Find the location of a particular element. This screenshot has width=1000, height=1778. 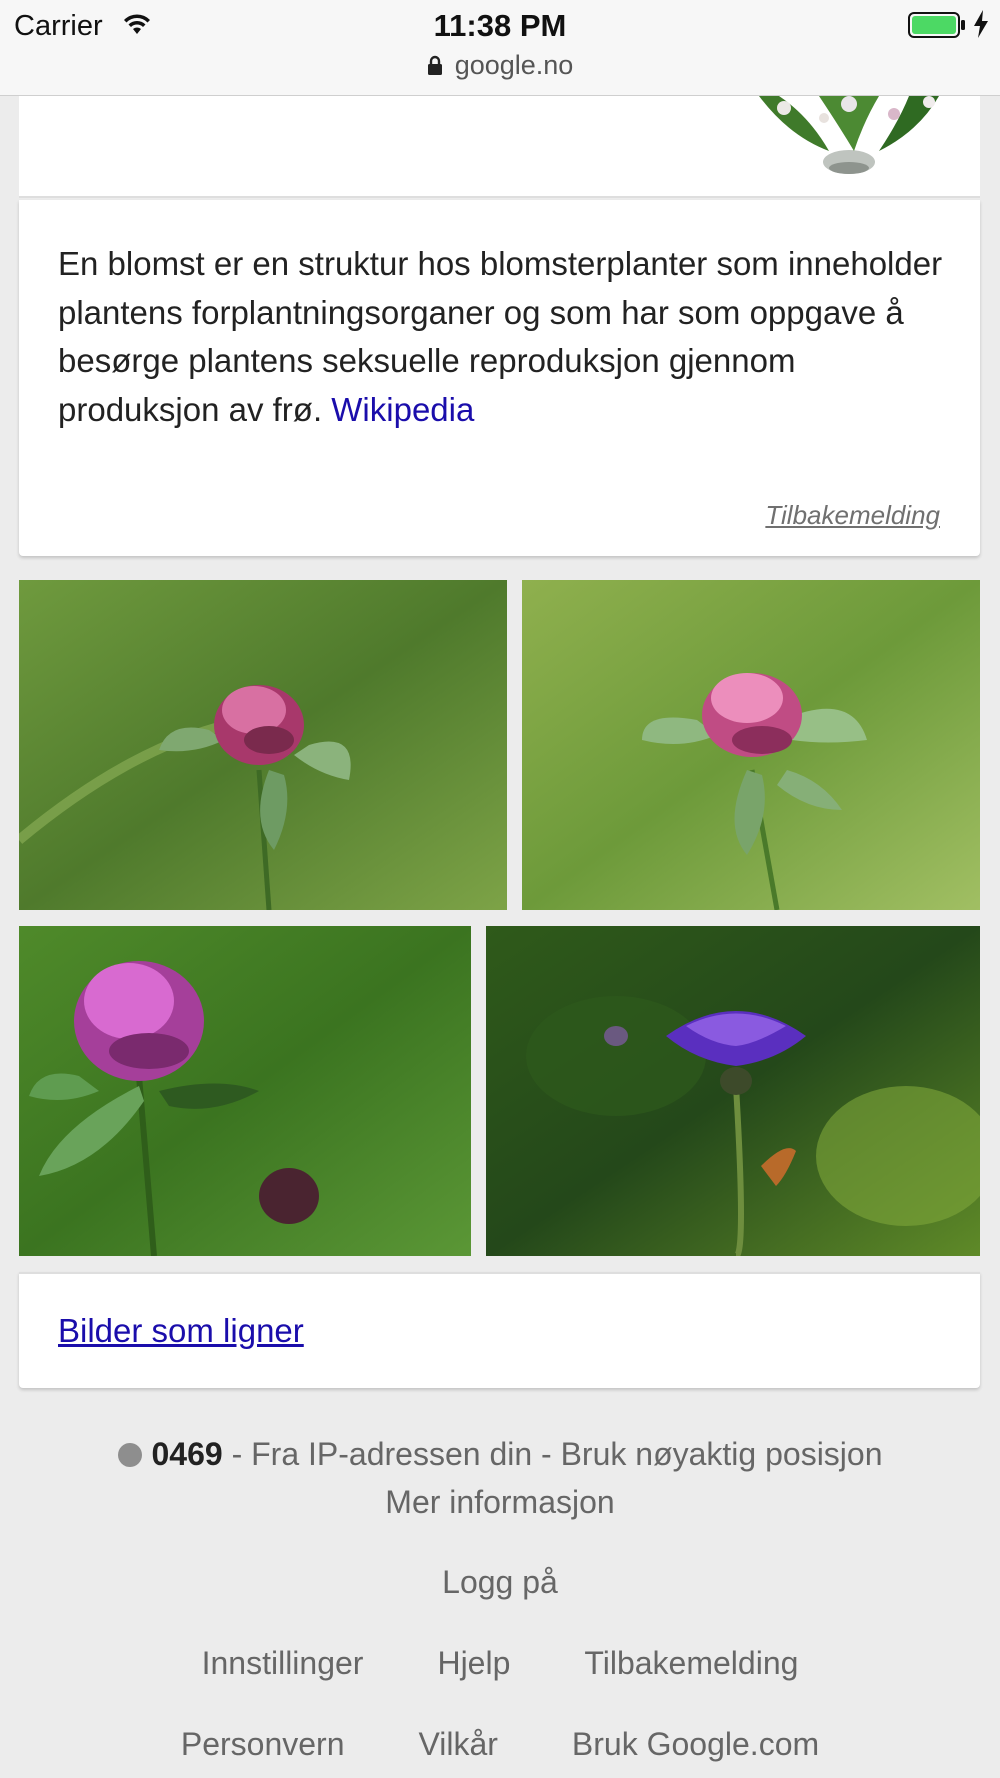

address-bar: google.no is located at coordinates (500, 65).